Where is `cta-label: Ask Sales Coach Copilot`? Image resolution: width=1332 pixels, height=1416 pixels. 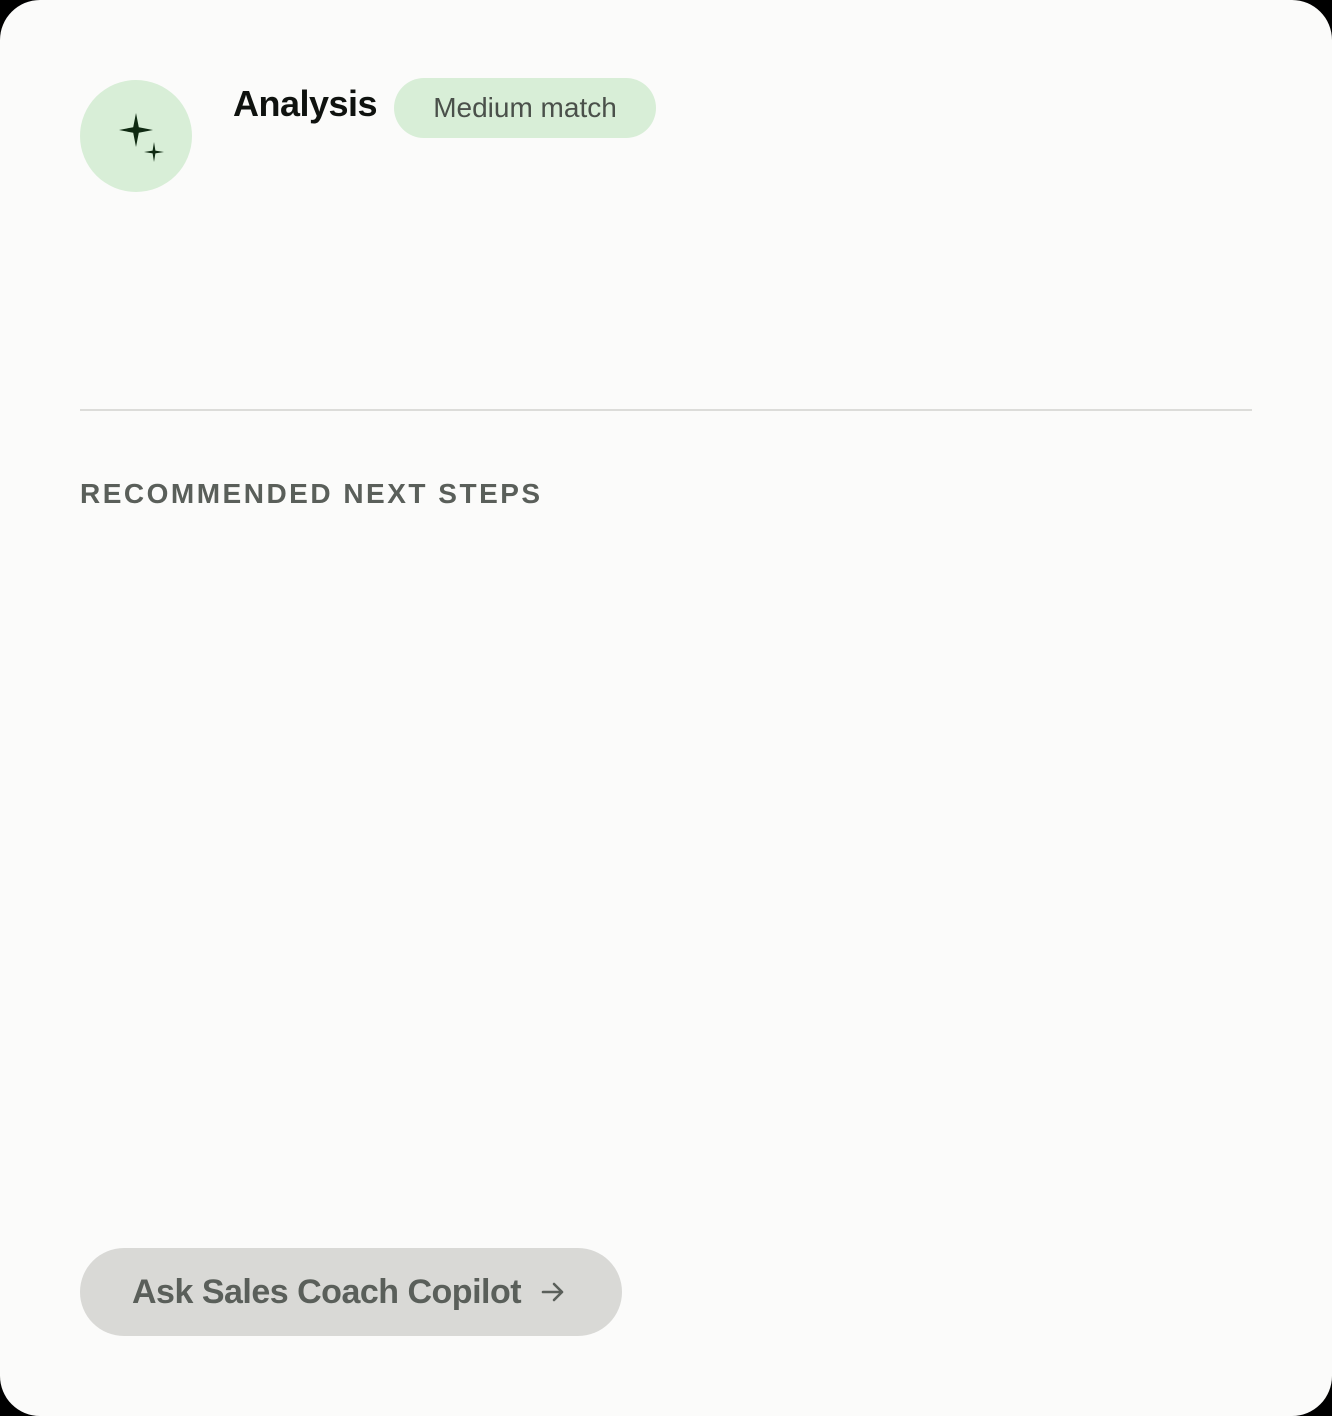 cta-label: Ask Sales Coach Copilot is located at coordinates (327, 1291).